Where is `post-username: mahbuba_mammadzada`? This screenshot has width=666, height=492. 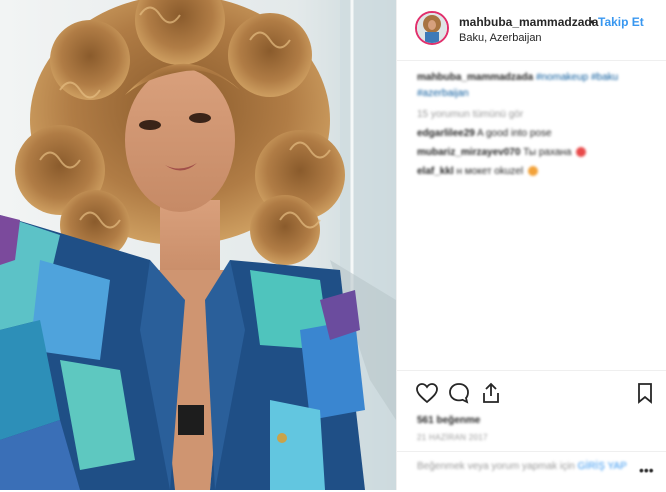 post-username: mahbuba_mammadzada is located at coordinates (528, 22).